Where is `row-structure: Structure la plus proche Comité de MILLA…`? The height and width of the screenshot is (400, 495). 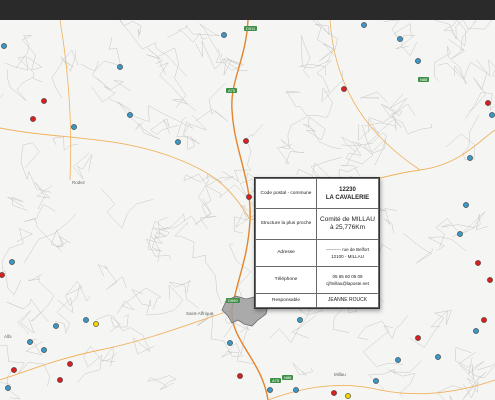 row-structure: Structure la plus proche Comité de MILLA… is located at coordinates (317, 224).